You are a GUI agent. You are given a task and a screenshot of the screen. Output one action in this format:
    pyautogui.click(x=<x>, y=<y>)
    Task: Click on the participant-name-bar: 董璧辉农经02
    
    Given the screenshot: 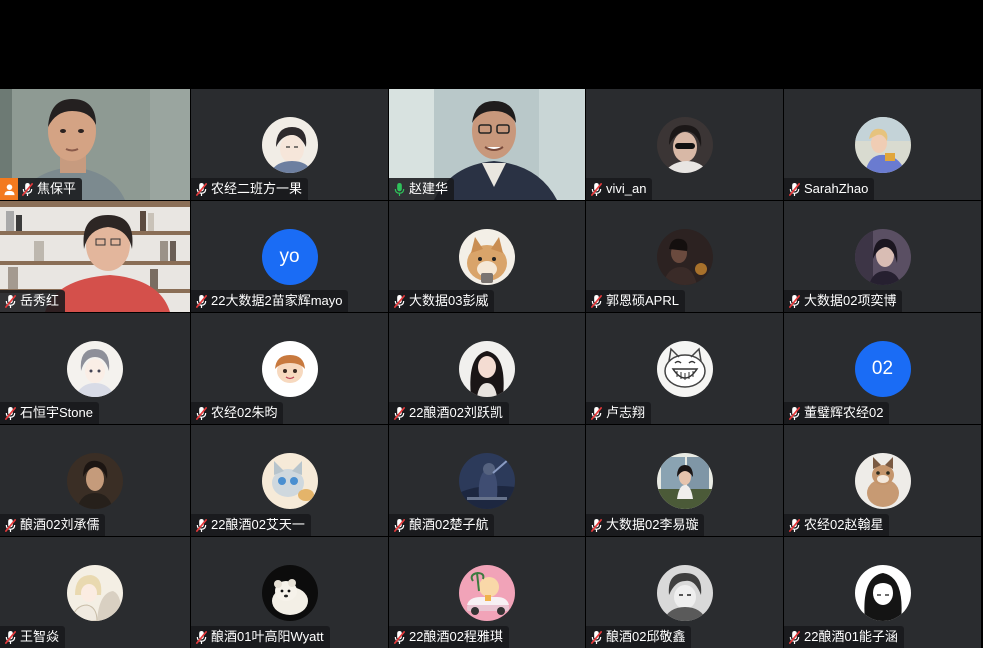 What is the action you would take?
    pyautogui.click(x=837, y=413)
    